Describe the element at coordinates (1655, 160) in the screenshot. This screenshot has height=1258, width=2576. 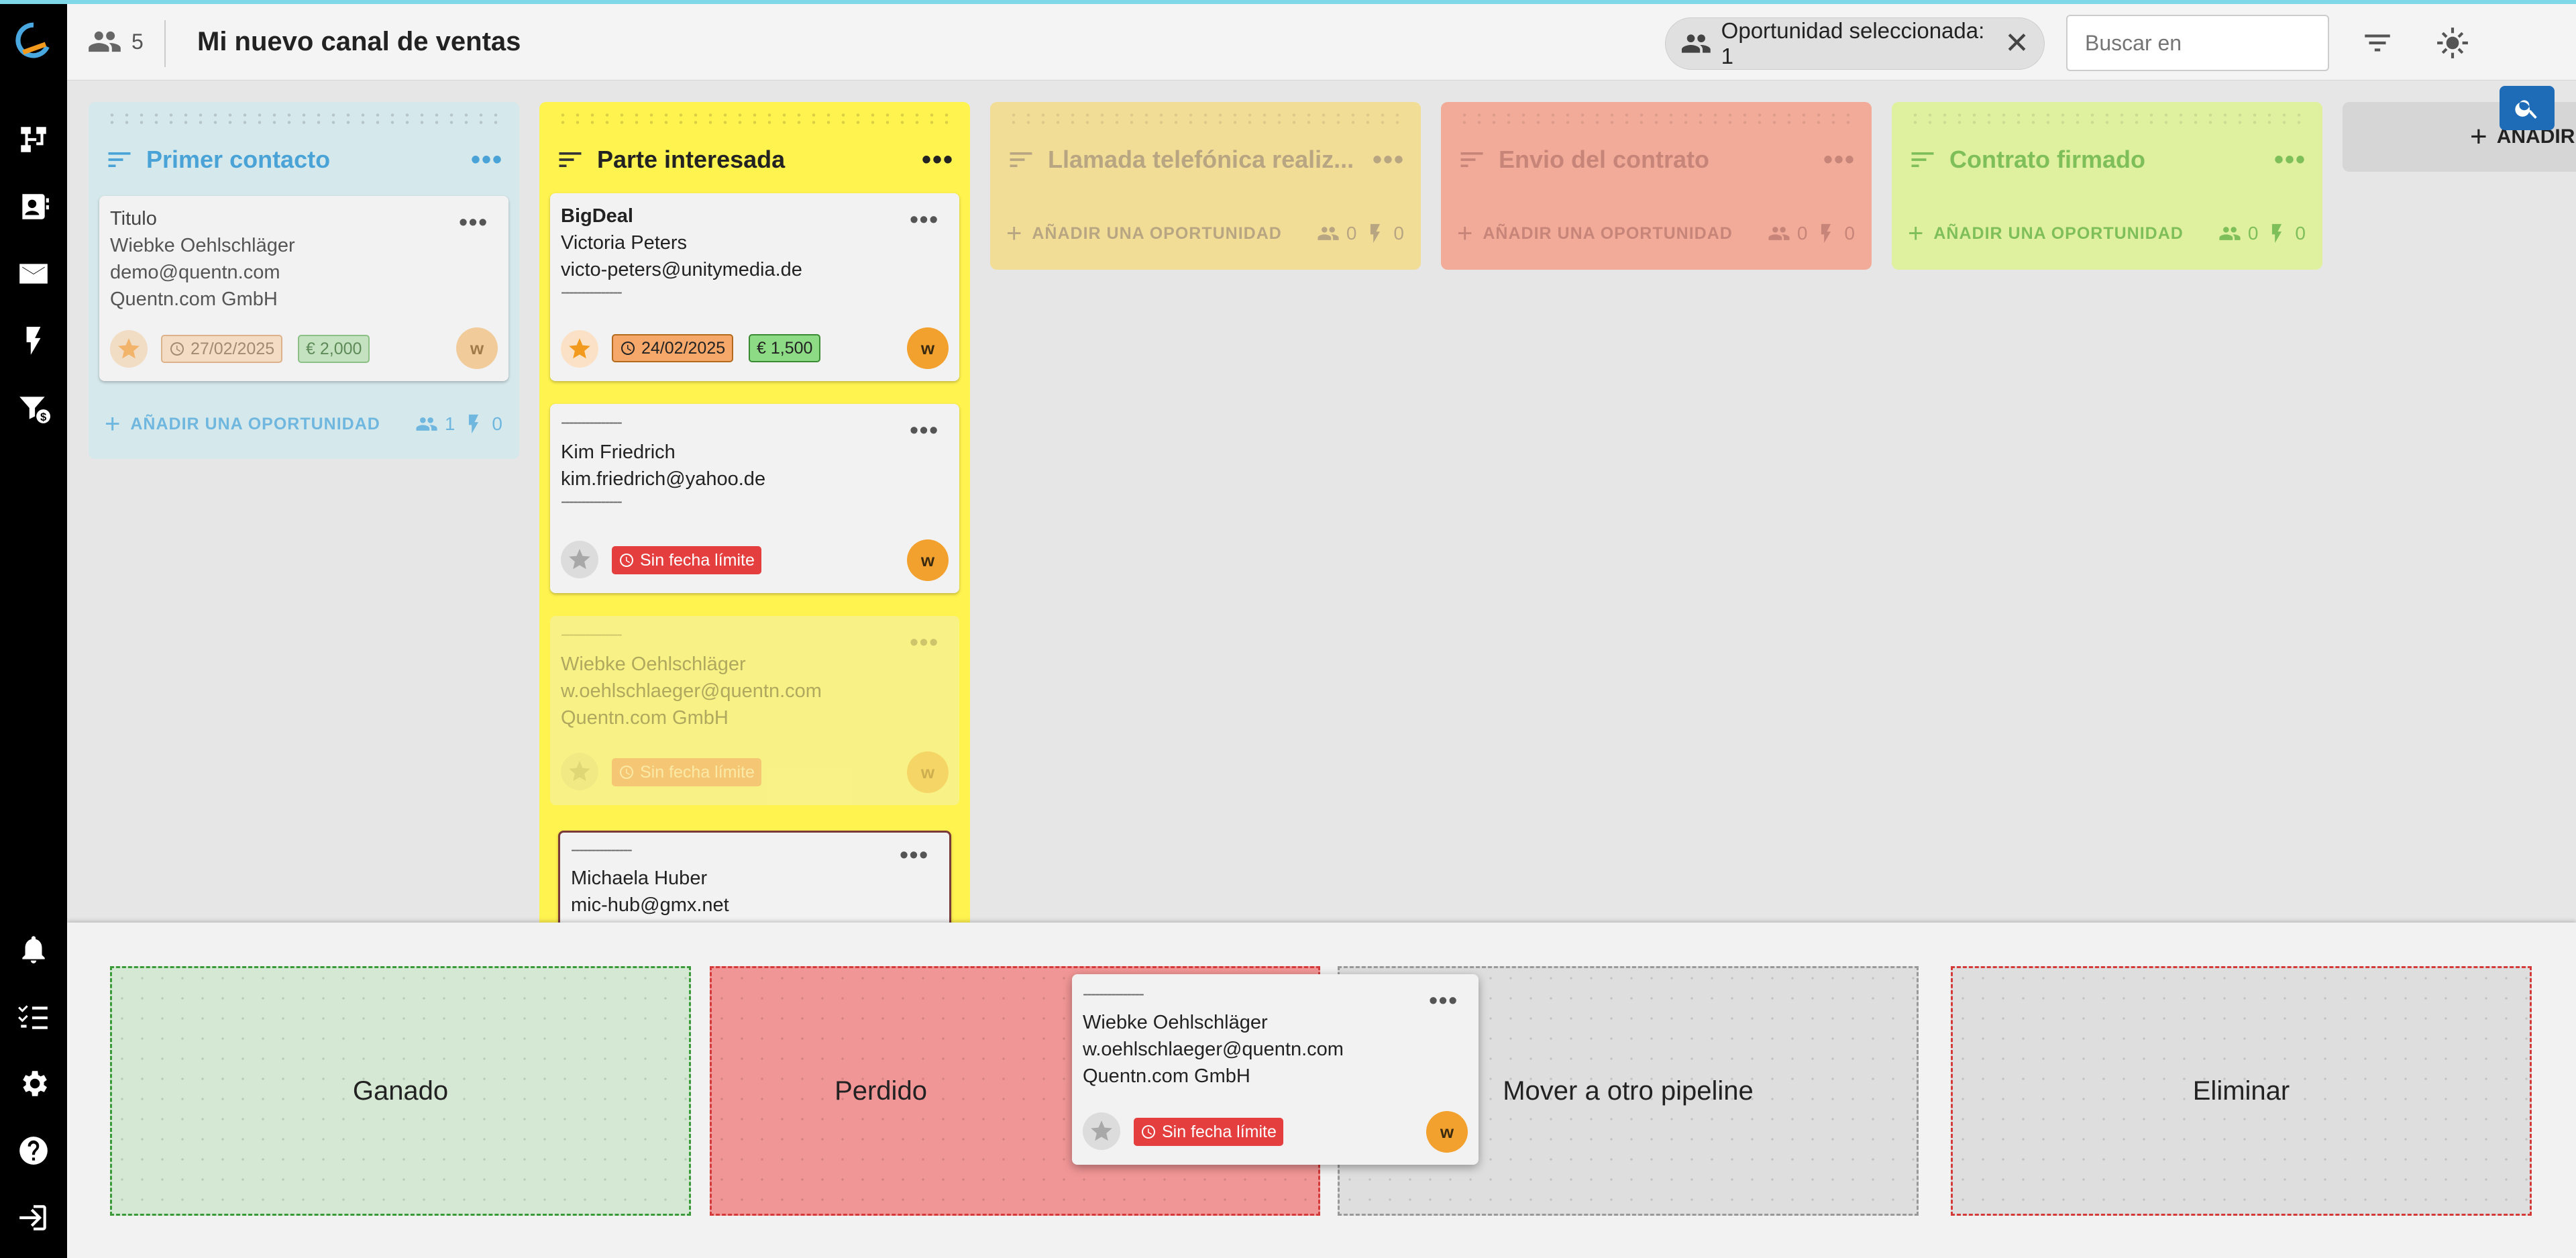
I see `column-title: Envio del contrato` at that location.